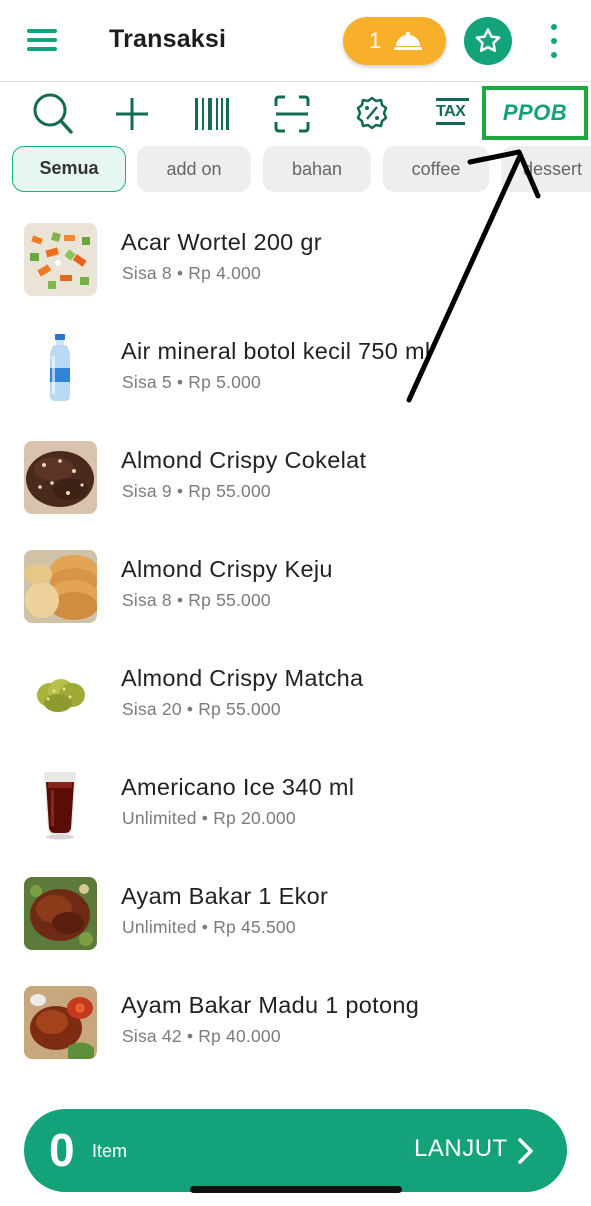 Image resolution: width=591 pixels, height=1206 pixels. Describe the element at coordinates (42, 40) in the screenshot. I see `menu-icon` at that location.